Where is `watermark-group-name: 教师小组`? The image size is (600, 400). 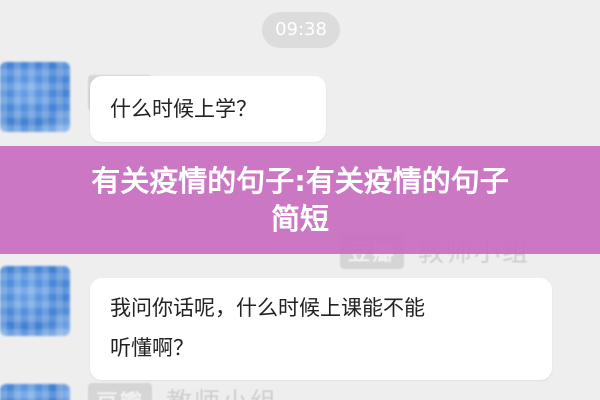 watermark-group-name: 教师小组 is located at coordinates (222, 391).